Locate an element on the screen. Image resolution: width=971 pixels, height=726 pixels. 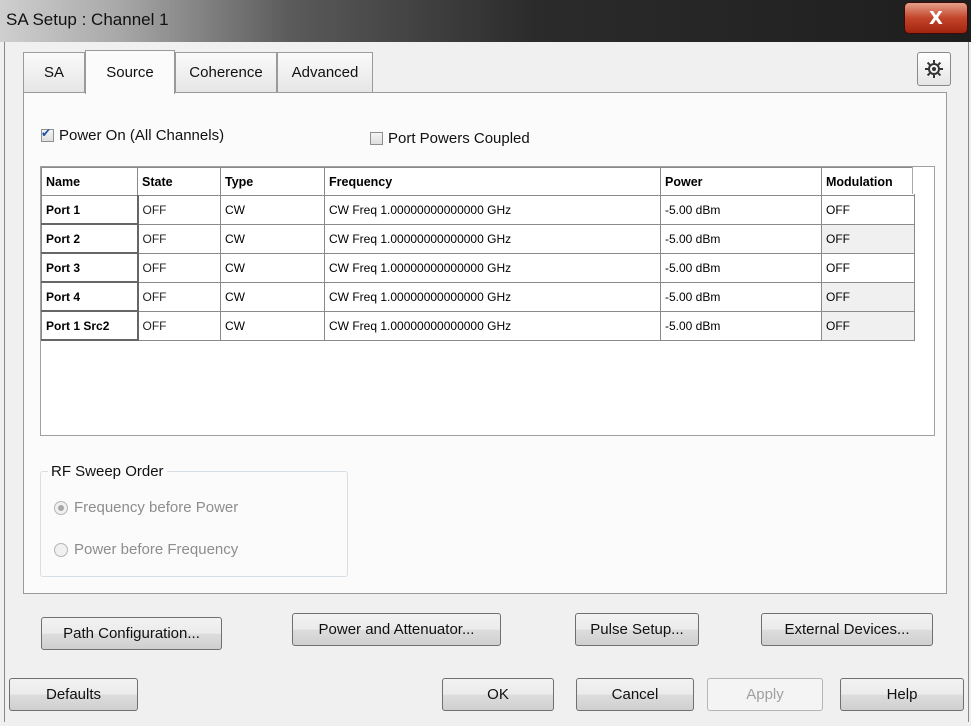
tab-source: Source is located at coordinates (130, 72).